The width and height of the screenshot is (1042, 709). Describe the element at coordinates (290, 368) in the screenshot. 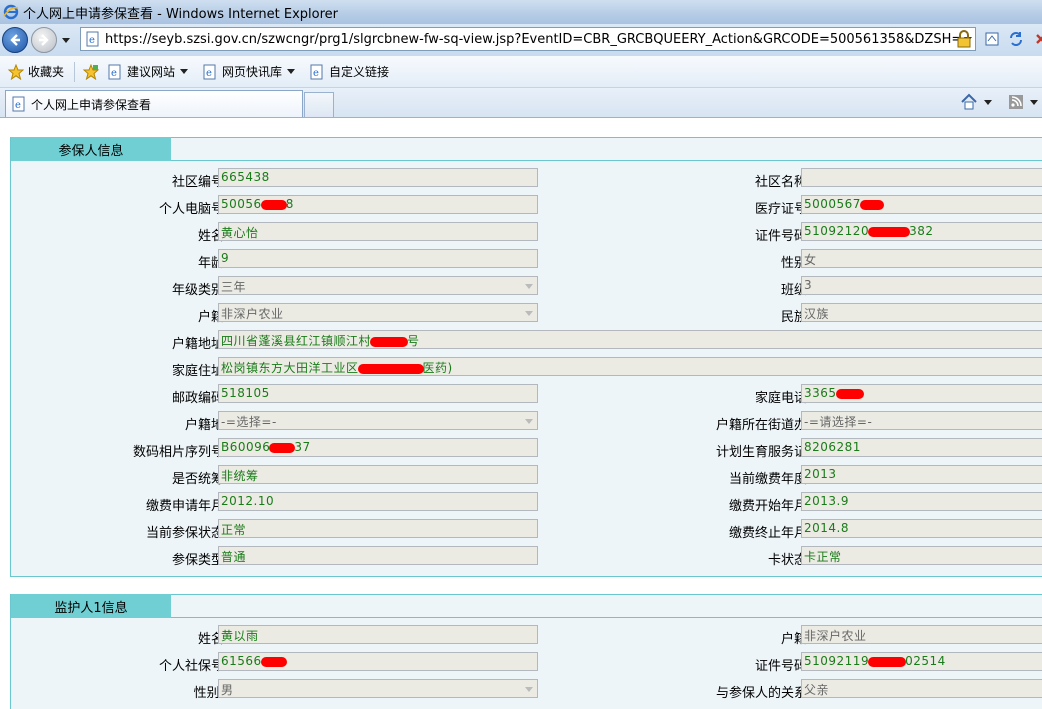

I see `field-value: 松岗镇东方大田洋工业区` at that location.